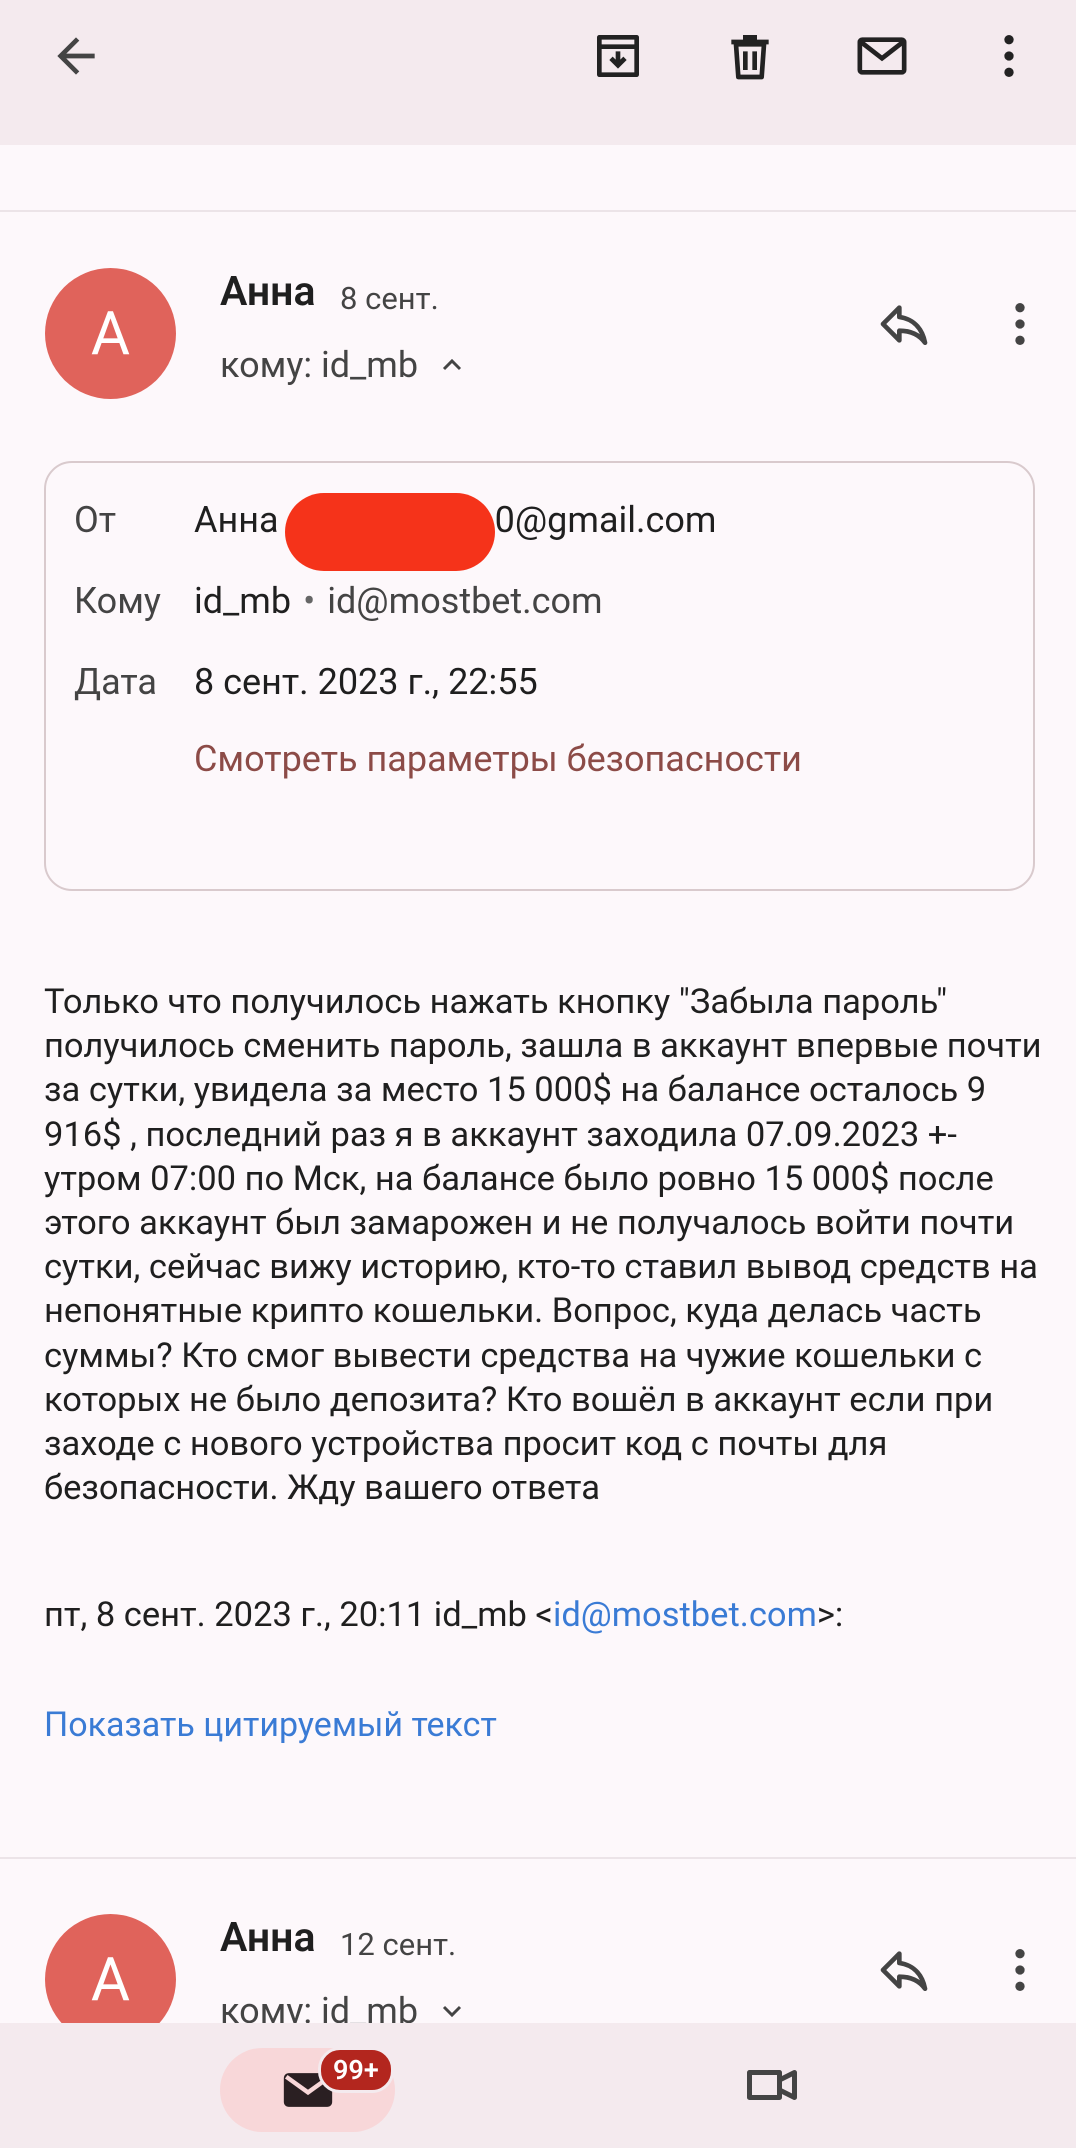 The width and height of the screenshot is (1076, 2148). What do you see at coordinates (366, 682) in the screenshot?
I see `date-value: 8 сент. 2023 г., 22:55` at bounding box center [366, 682].